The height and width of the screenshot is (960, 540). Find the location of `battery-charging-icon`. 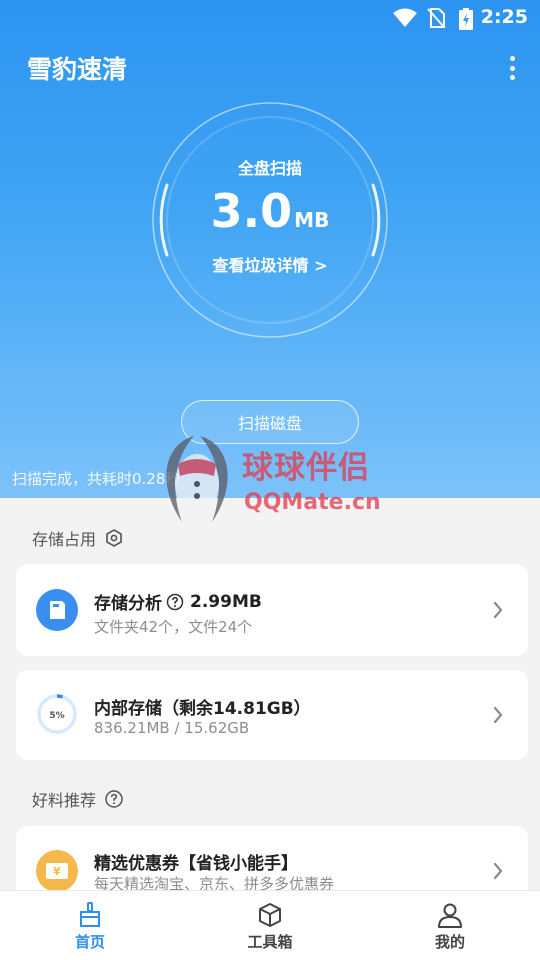

battery-charging-icon is located at coordinates (466, 19).